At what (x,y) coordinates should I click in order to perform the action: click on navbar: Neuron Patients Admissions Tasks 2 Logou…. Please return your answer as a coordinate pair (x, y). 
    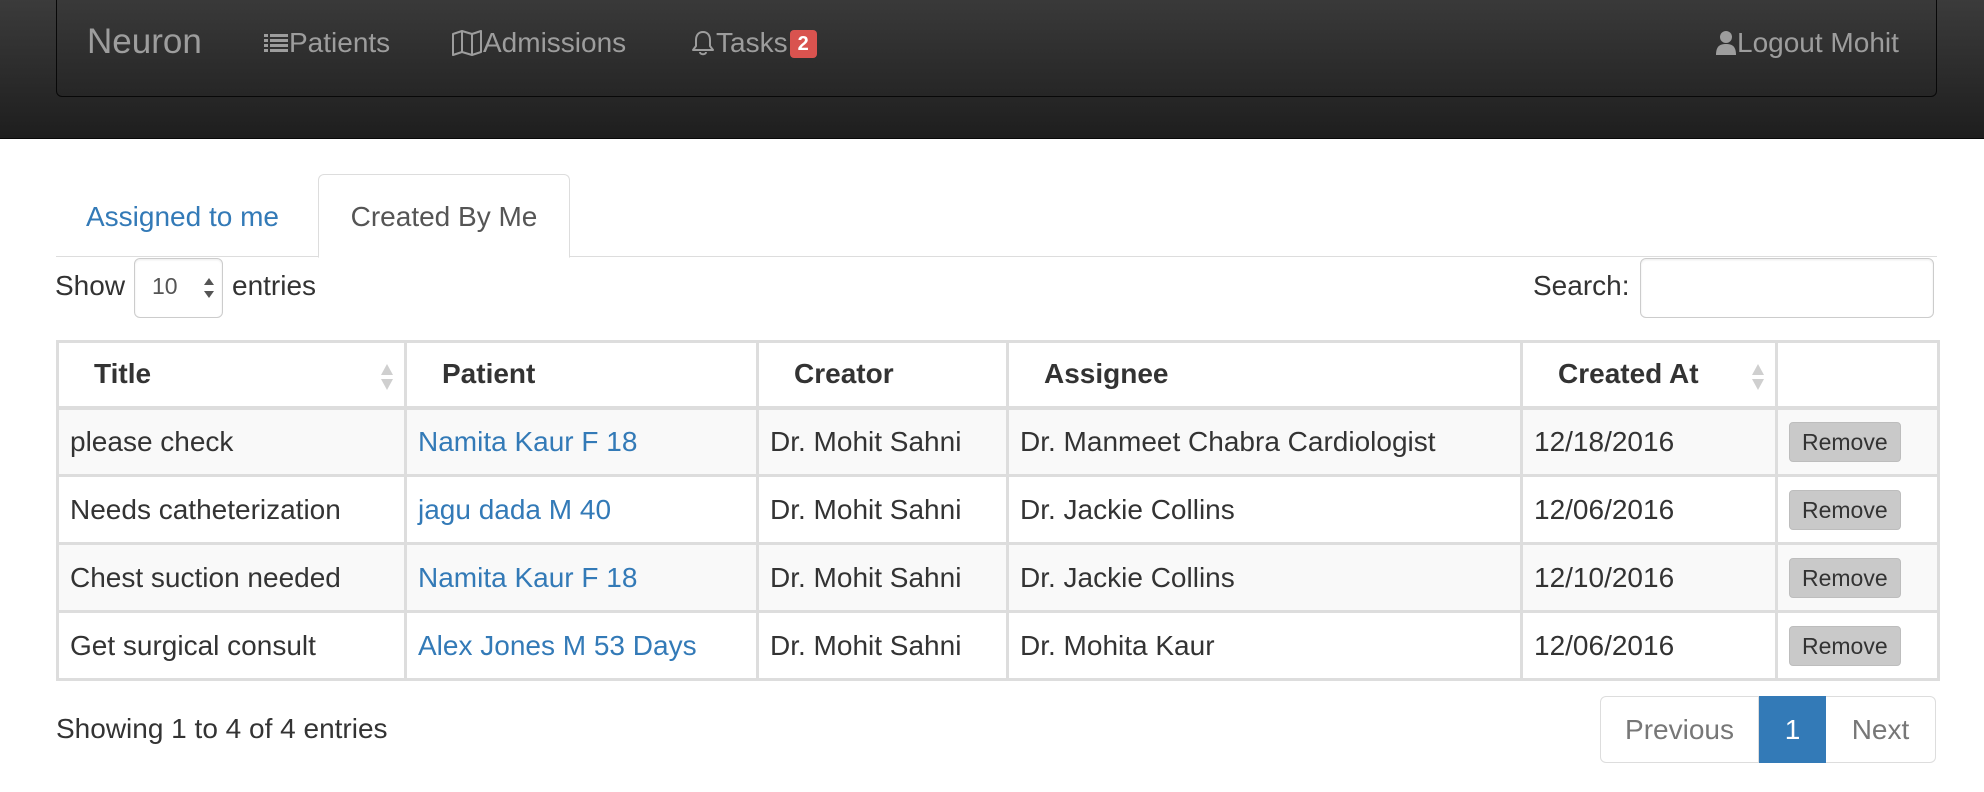
    Looking at the image, I should click on (996, 48).